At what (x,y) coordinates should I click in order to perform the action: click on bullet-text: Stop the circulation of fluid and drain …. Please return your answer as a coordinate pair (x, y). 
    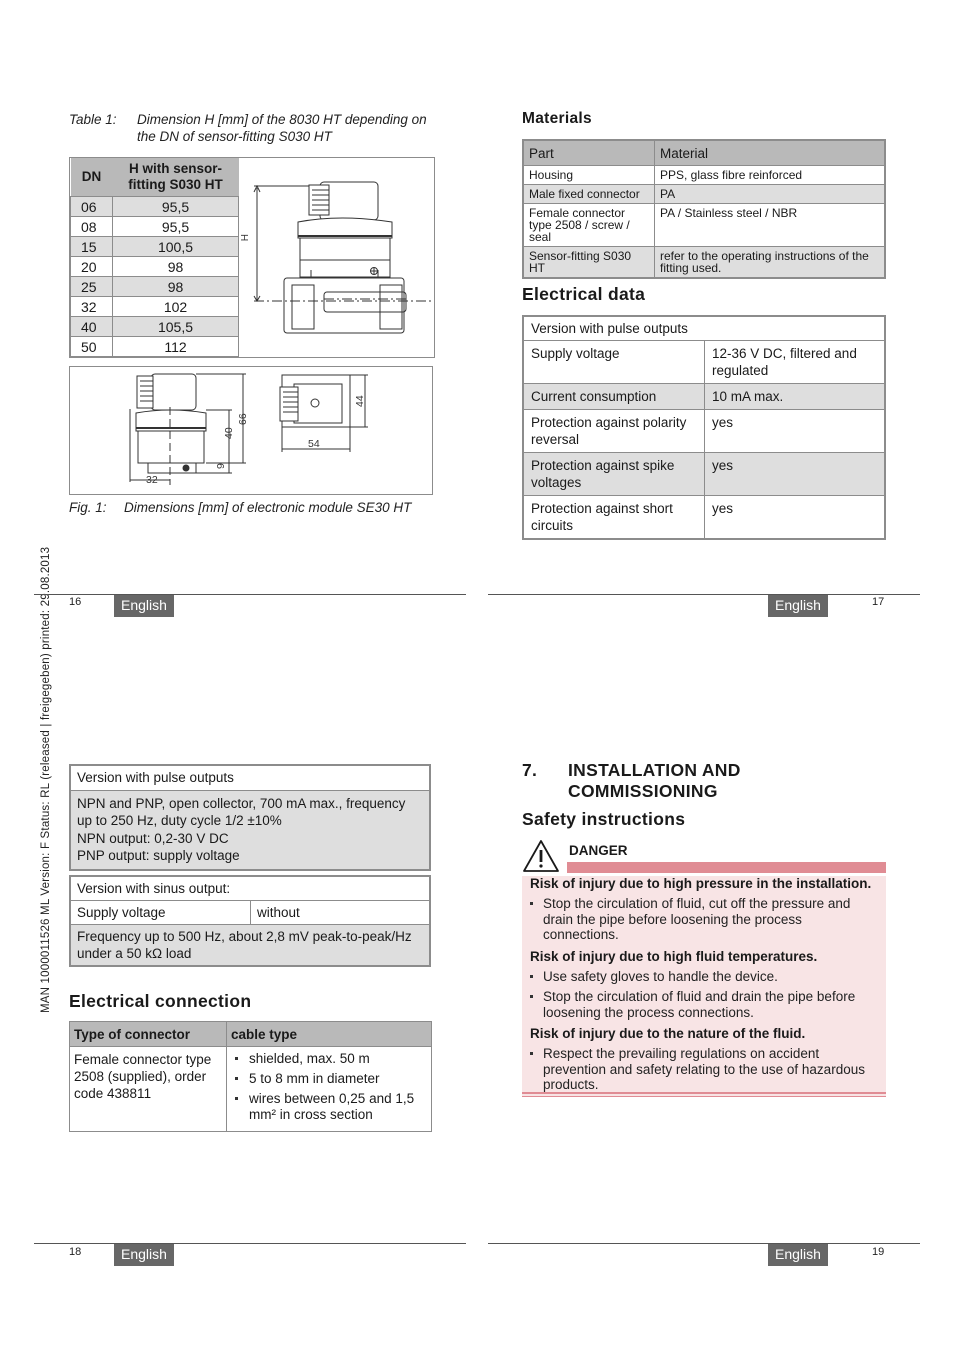
    Looking at the image, I should click on (699, 1004).